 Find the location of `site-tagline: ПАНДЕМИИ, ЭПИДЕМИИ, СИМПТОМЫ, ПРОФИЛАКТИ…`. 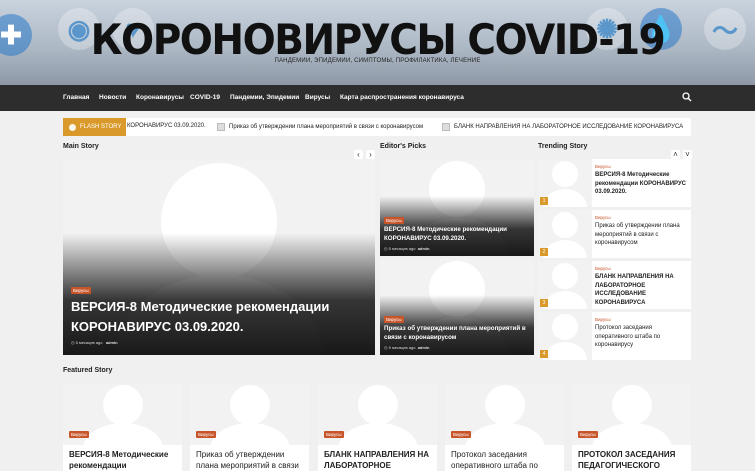

site-tagline: ПАНДЕМИИ, ЭПИДЕМИИ, СИМПТОМЫ, ПРОФИЛАКТИ… is located at coordinates (377, 61).